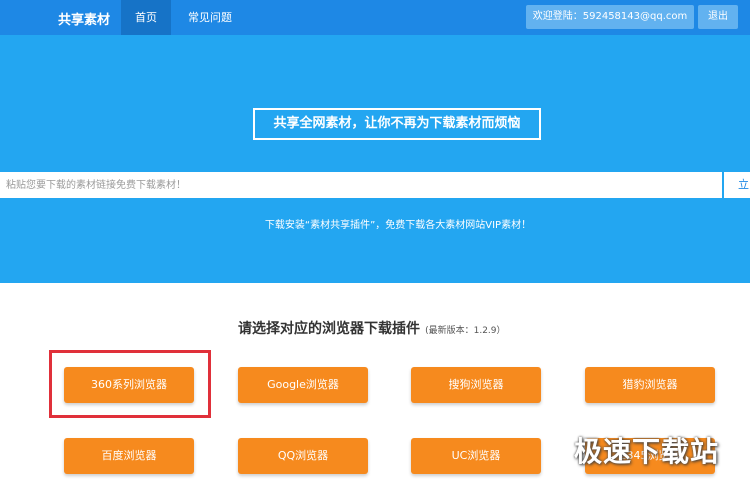 This screenshot has width=750, height=481. I want to click on user-account-button: 欢迎登陆：592458143@qq.com, so click(610, 17).